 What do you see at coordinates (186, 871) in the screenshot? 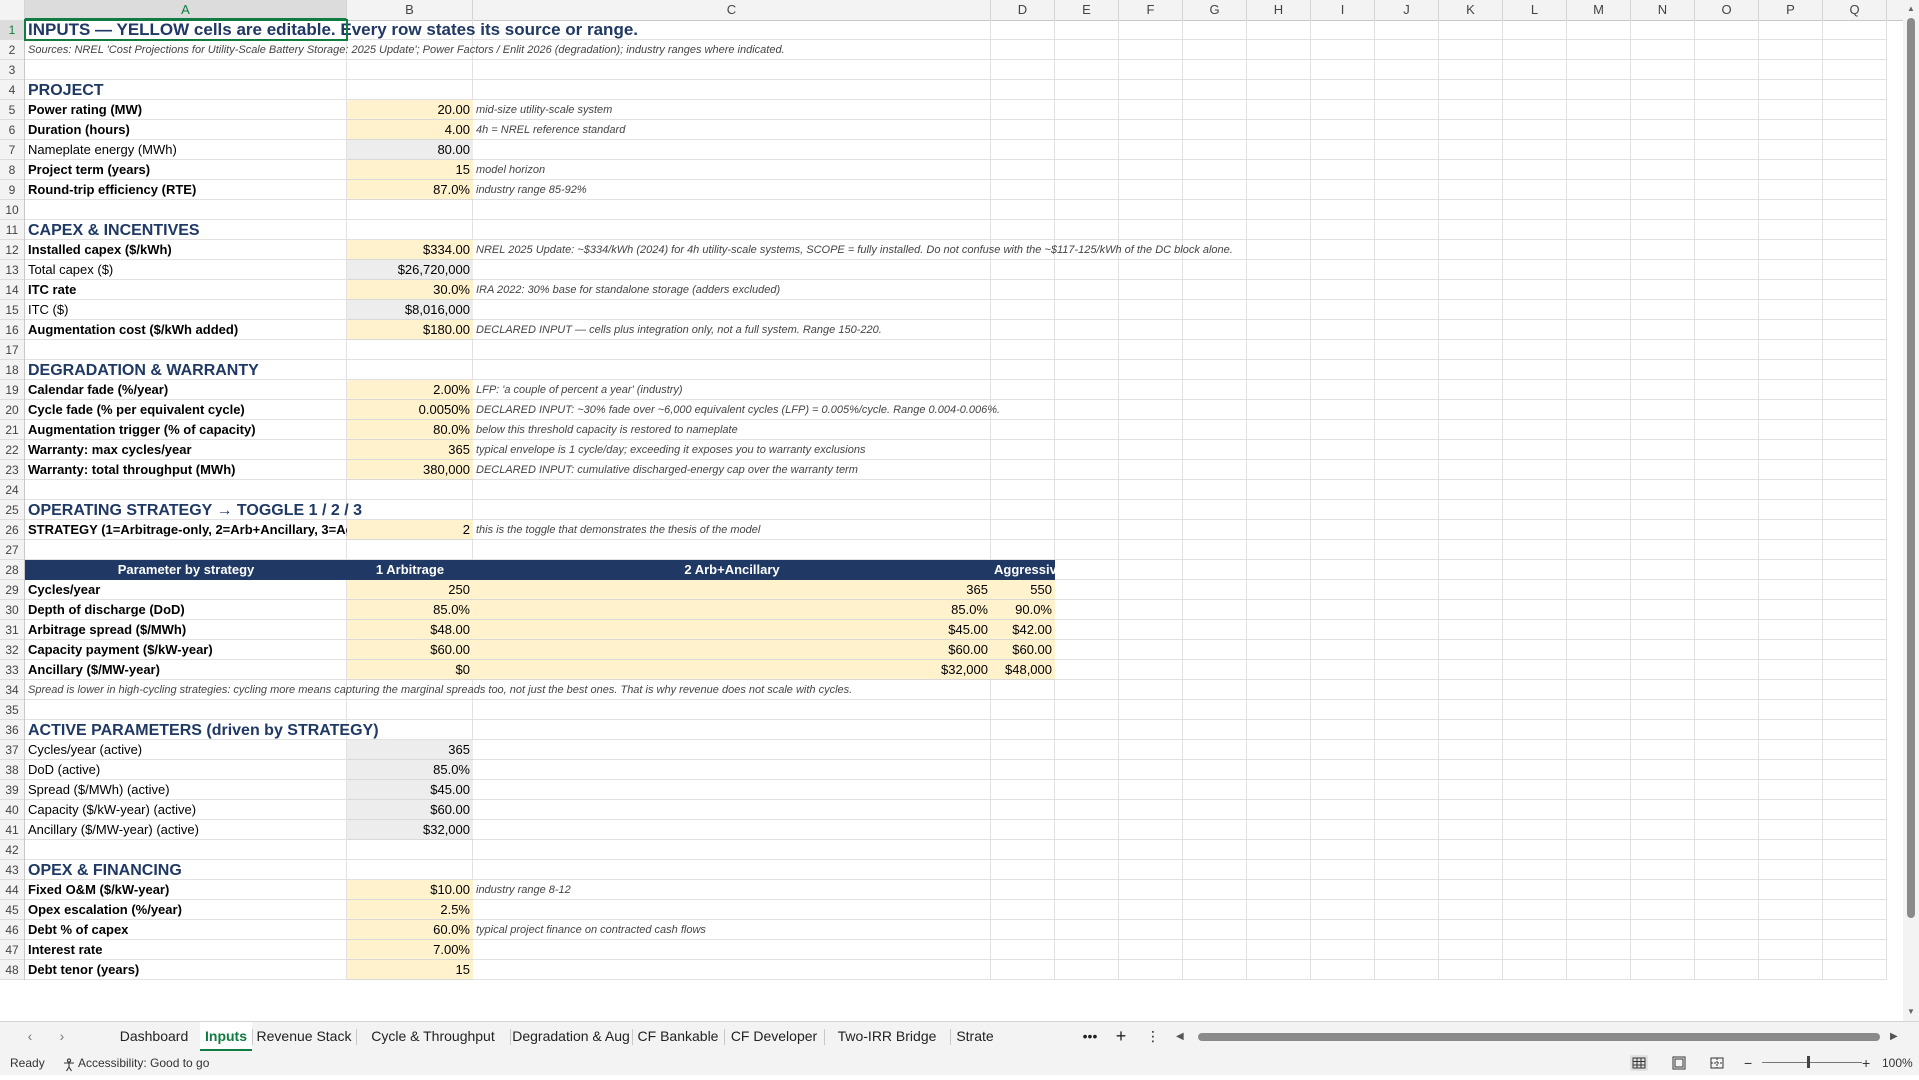
I see `cell-a43: OPEX & FINANCING` at bounding box center [186, 871].